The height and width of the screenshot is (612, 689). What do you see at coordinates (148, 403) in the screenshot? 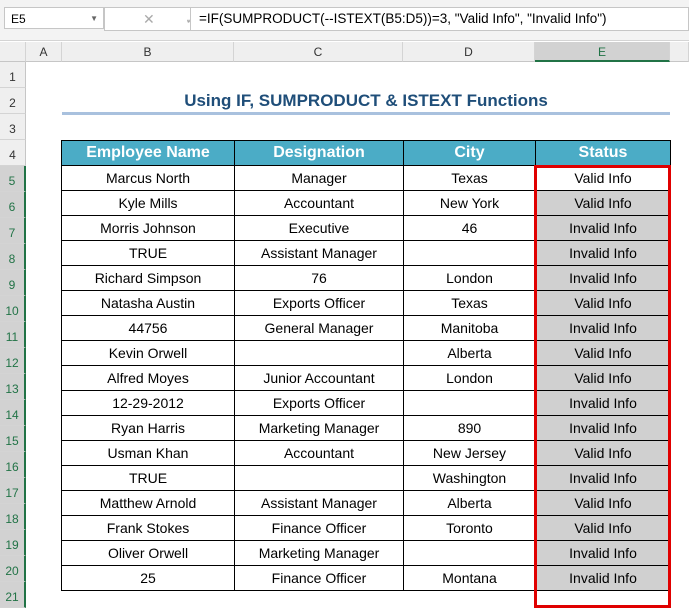
I see `employee-name-cell: 12-29-2012` at bounding box center [148, 403].